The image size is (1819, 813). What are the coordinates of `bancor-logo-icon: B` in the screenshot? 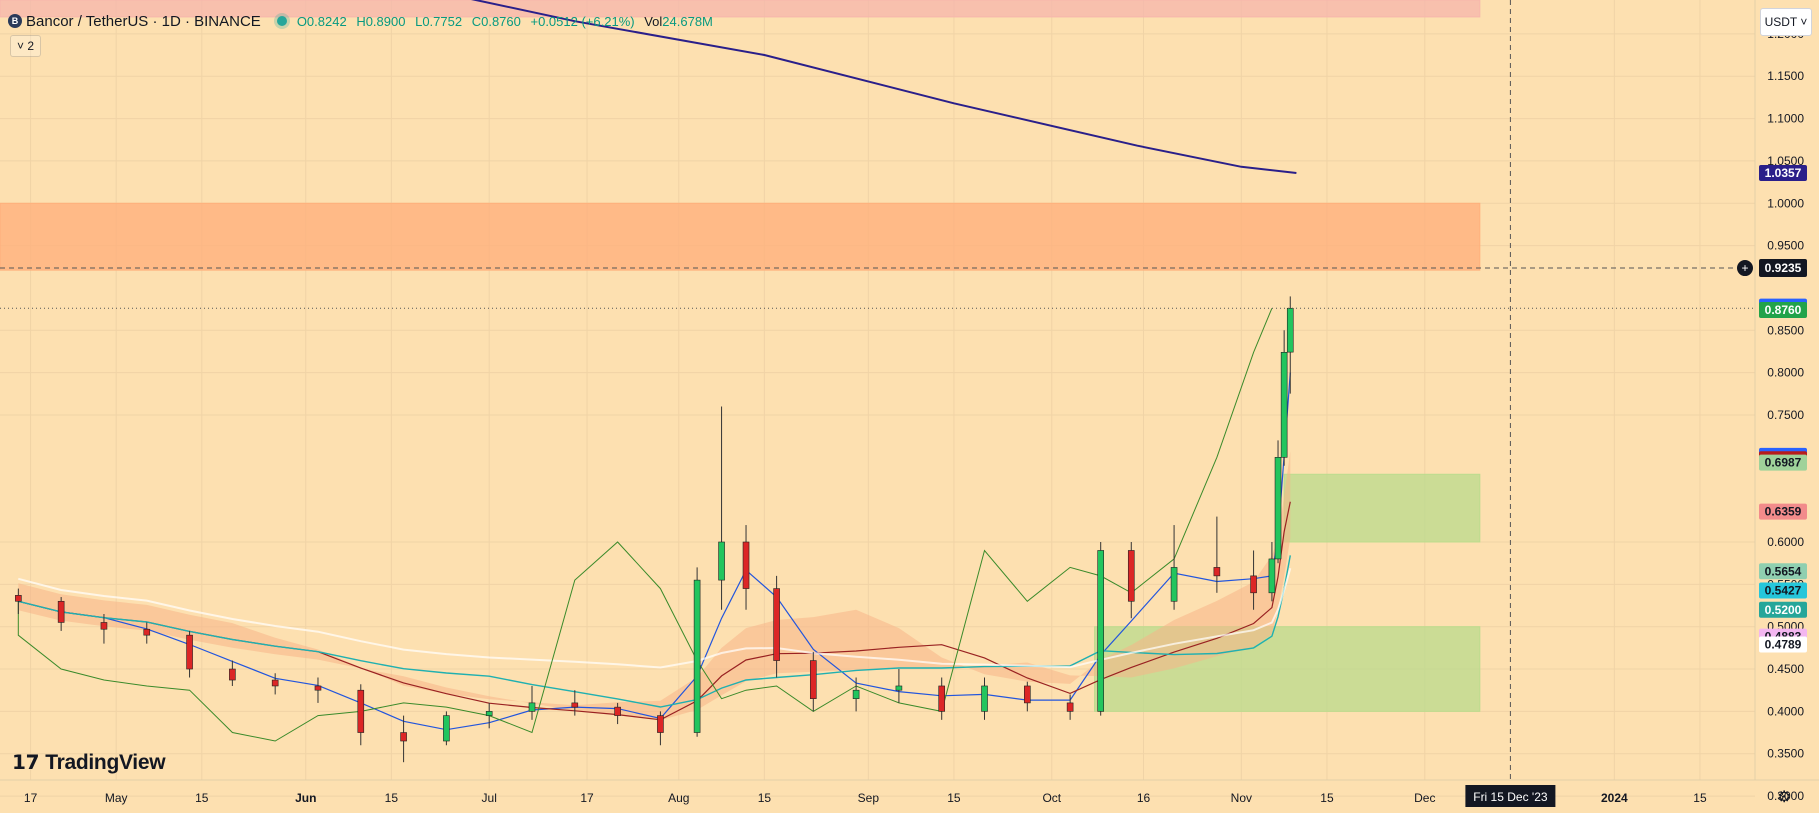 It's located at (15, 21).